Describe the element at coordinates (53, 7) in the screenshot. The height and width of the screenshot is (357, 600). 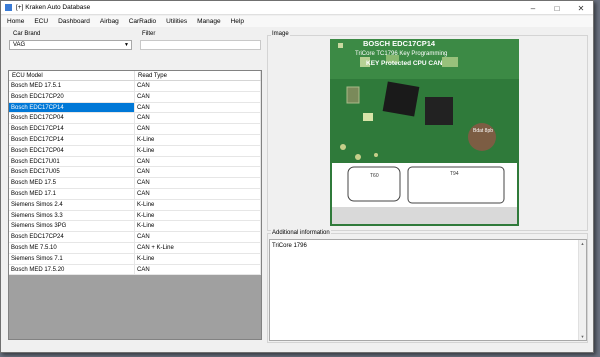
I see `window-title: [+] Kraken Auto Database` at that location.